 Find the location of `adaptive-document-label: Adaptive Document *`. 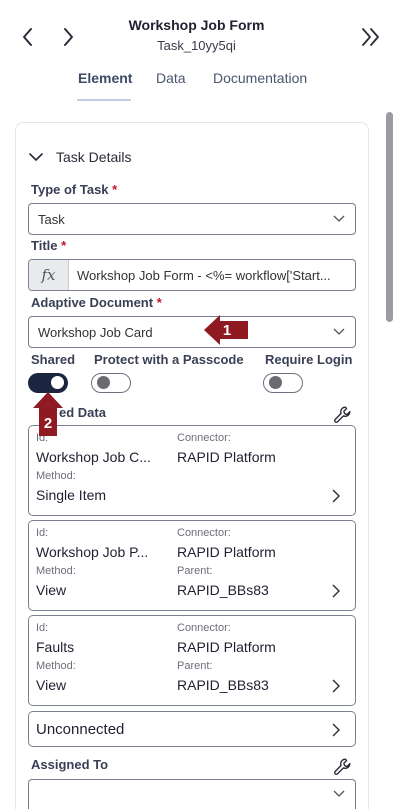

adaptive-document-label: Adaptive Document * is located at coordinates (96, 302).